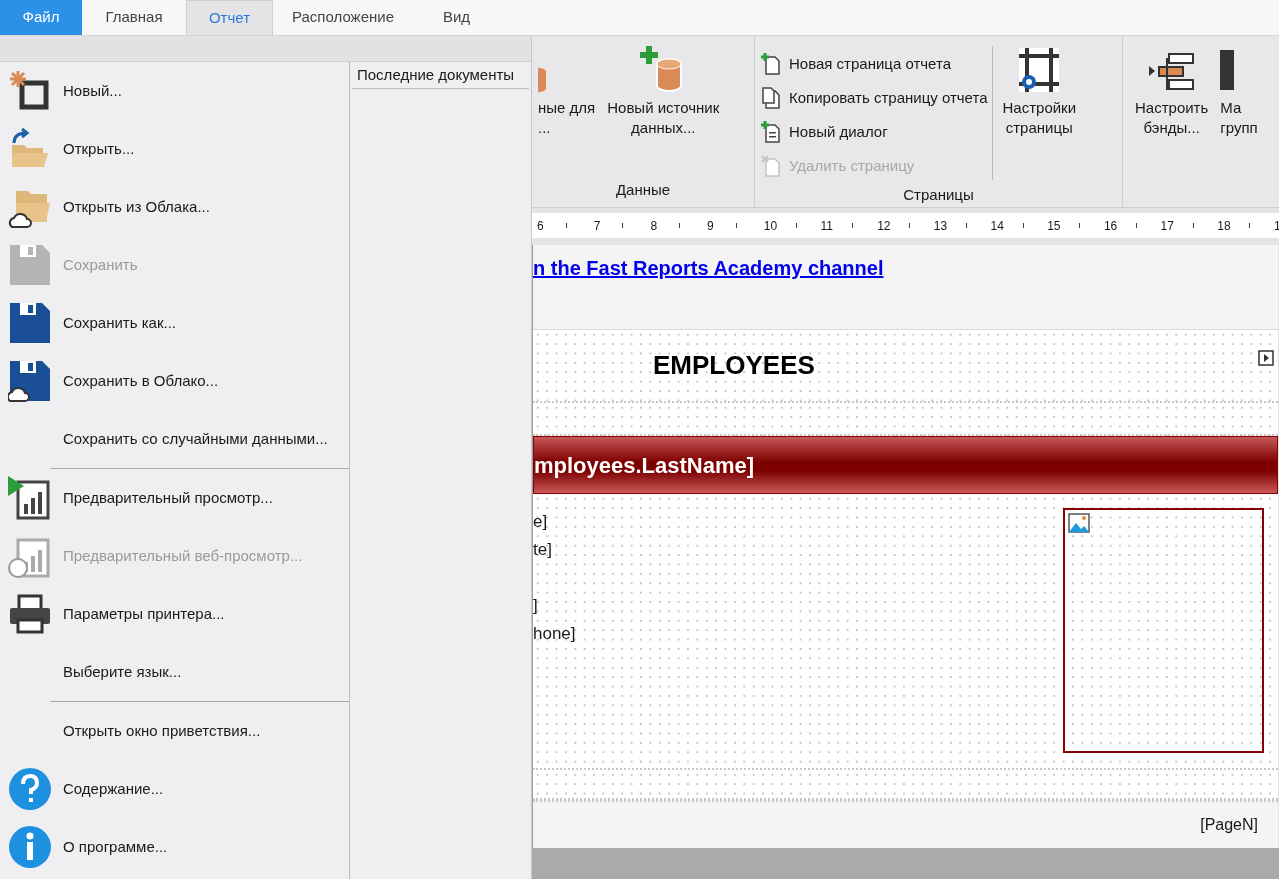  What do you see at coordinates (30, 498) in the screenshot?
I see `preview-chart-icon` at bounding box center [30, 498].